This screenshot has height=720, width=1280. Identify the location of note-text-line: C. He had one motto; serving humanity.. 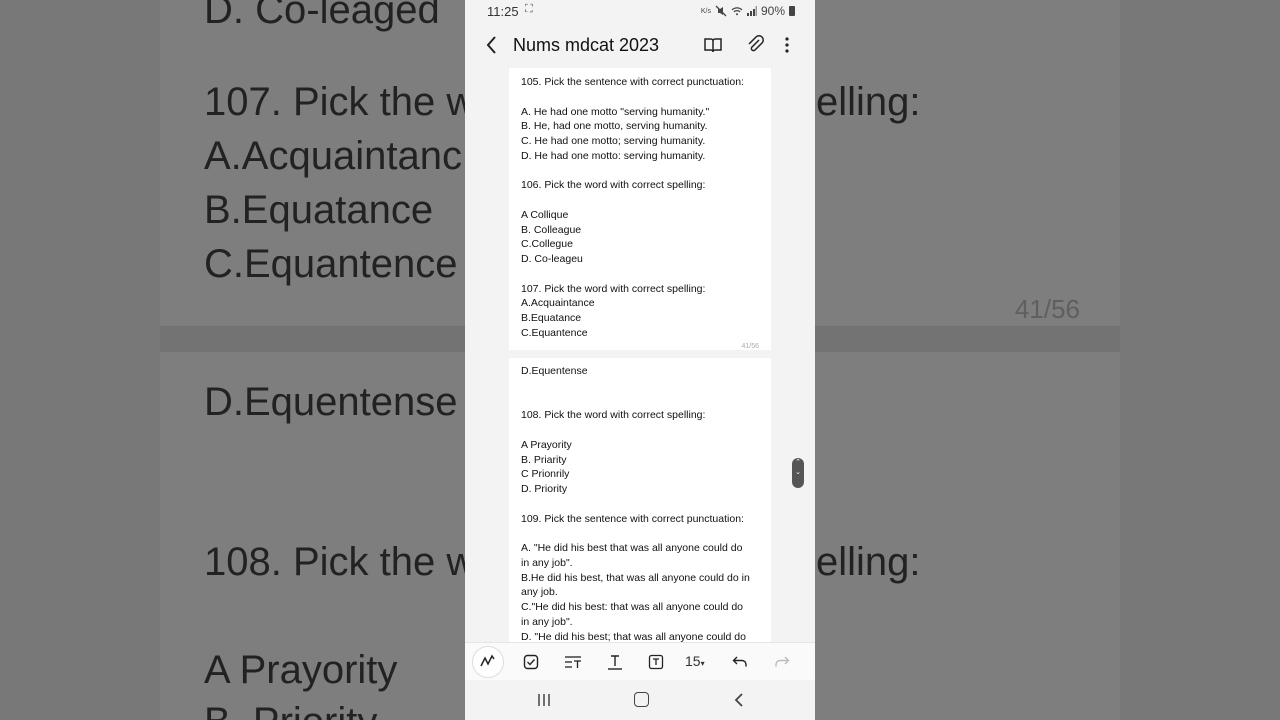
(613, 141).